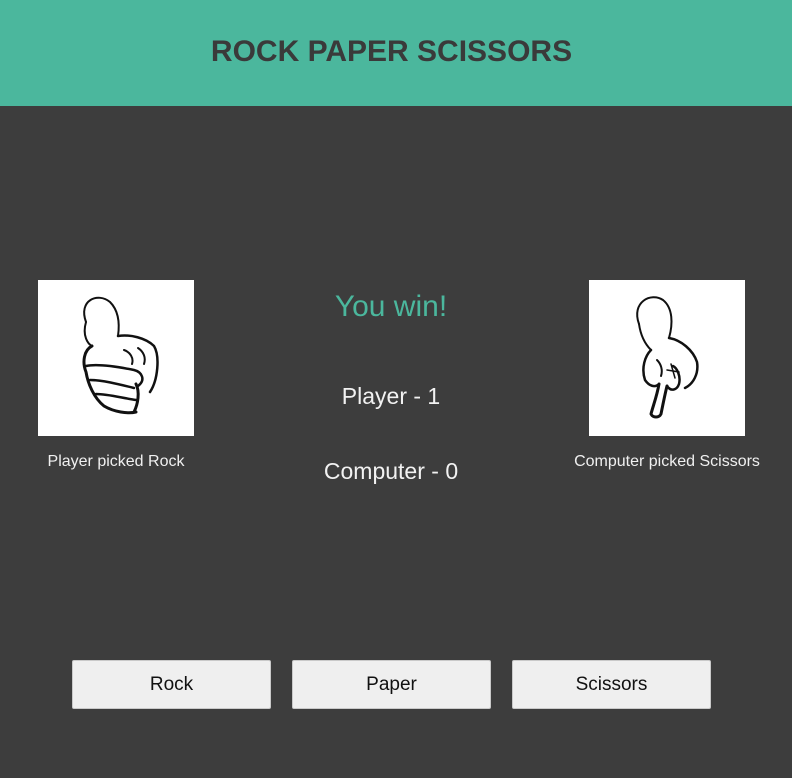  I want to click on player-score: Player - 1, so click(391, 396).